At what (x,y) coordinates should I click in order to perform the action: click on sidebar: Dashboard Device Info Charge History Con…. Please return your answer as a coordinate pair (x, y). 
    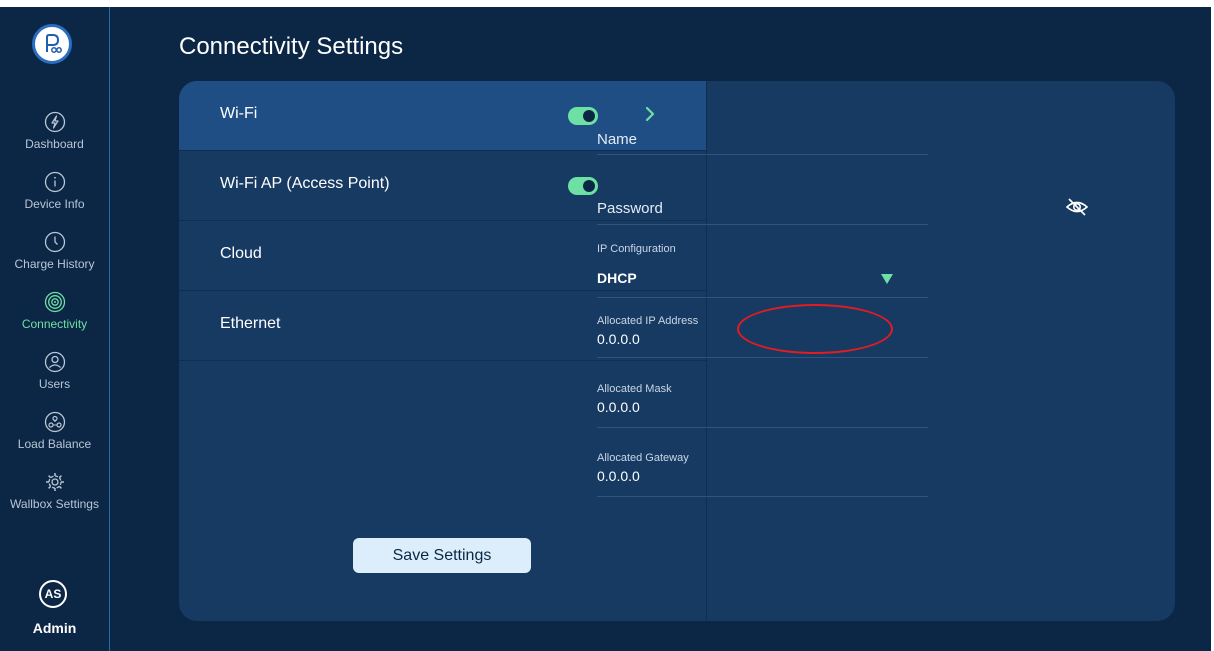
    Looking at the image, I should click on (55, 329).